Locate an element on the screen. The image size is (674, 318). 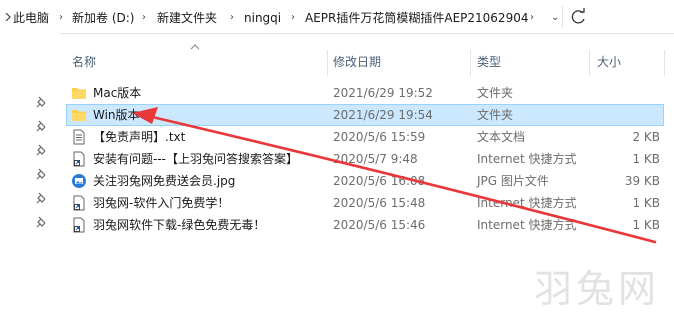
file-date: 2020/5/6 15:59 is located at coordinates (379, 137).